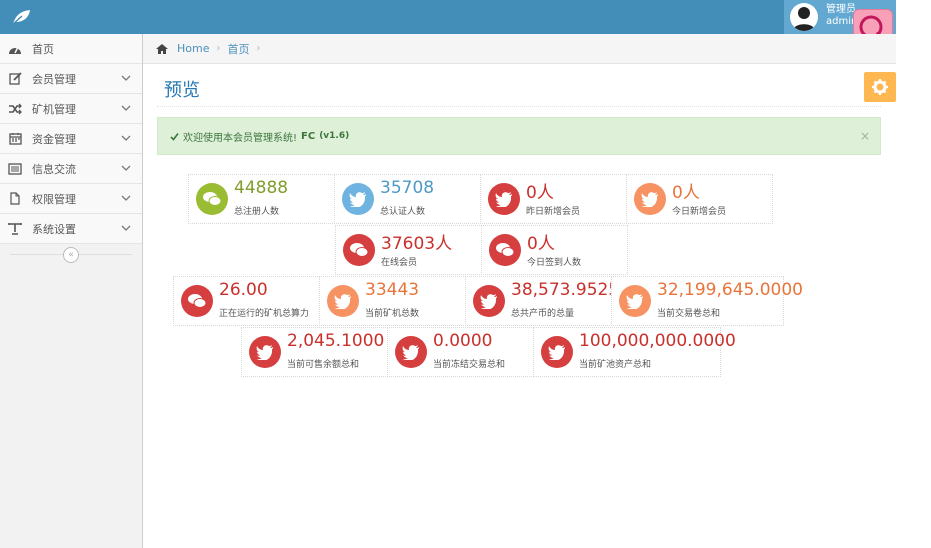 The width and height of the screenshot is (931, 548). I want to click on sidebar: 首页 会员管理 矿机管理 资金管理 信息交流 权限管理 系统设置 «, so click(71, 291).